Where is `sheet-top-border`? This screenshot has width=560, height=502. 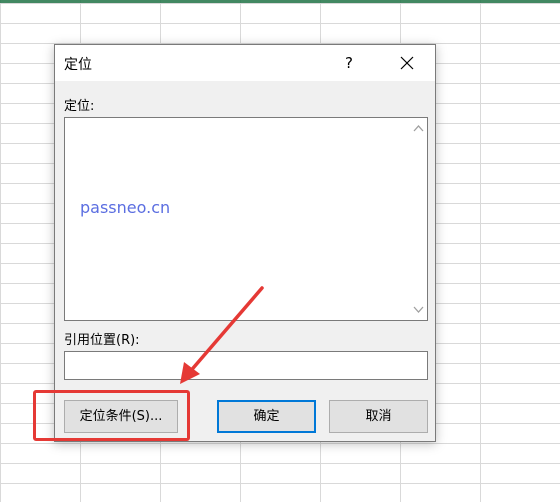 sheet-top-border is located at coordinates (280, 1).